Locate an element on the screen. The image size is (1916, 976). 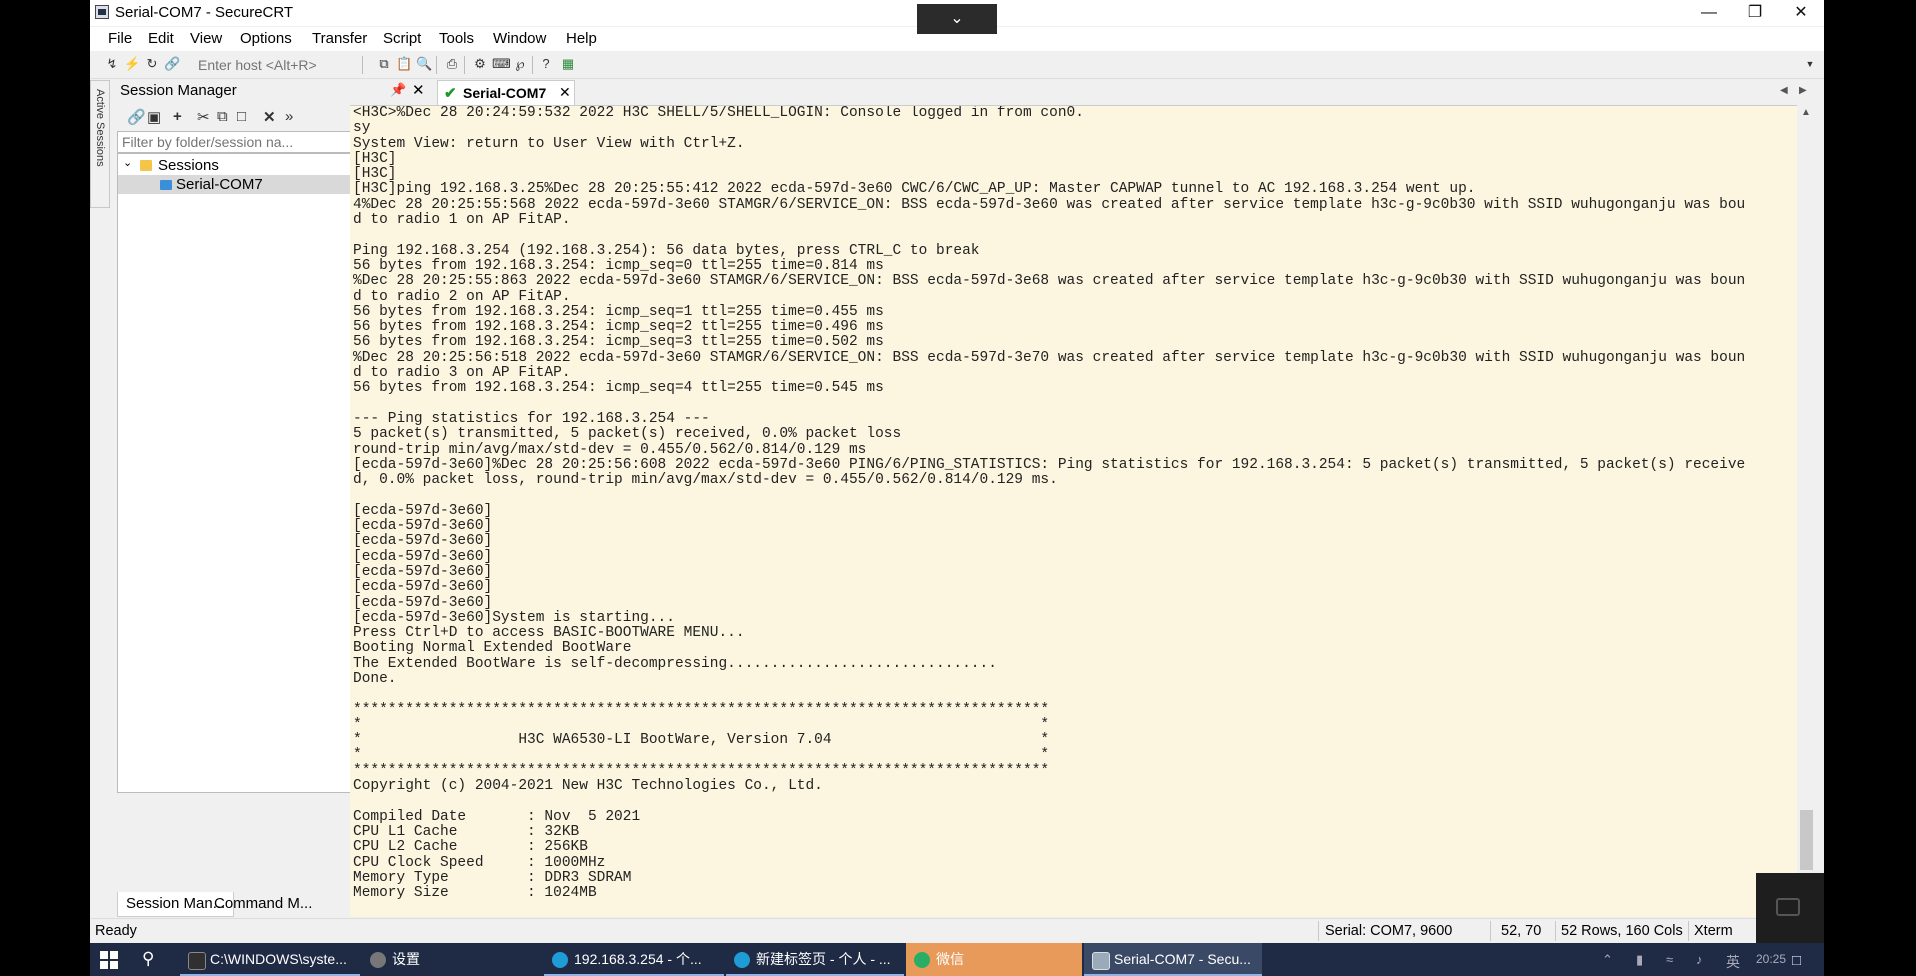
connected-check-icon: ✔ is located at coordinates (450, 93).